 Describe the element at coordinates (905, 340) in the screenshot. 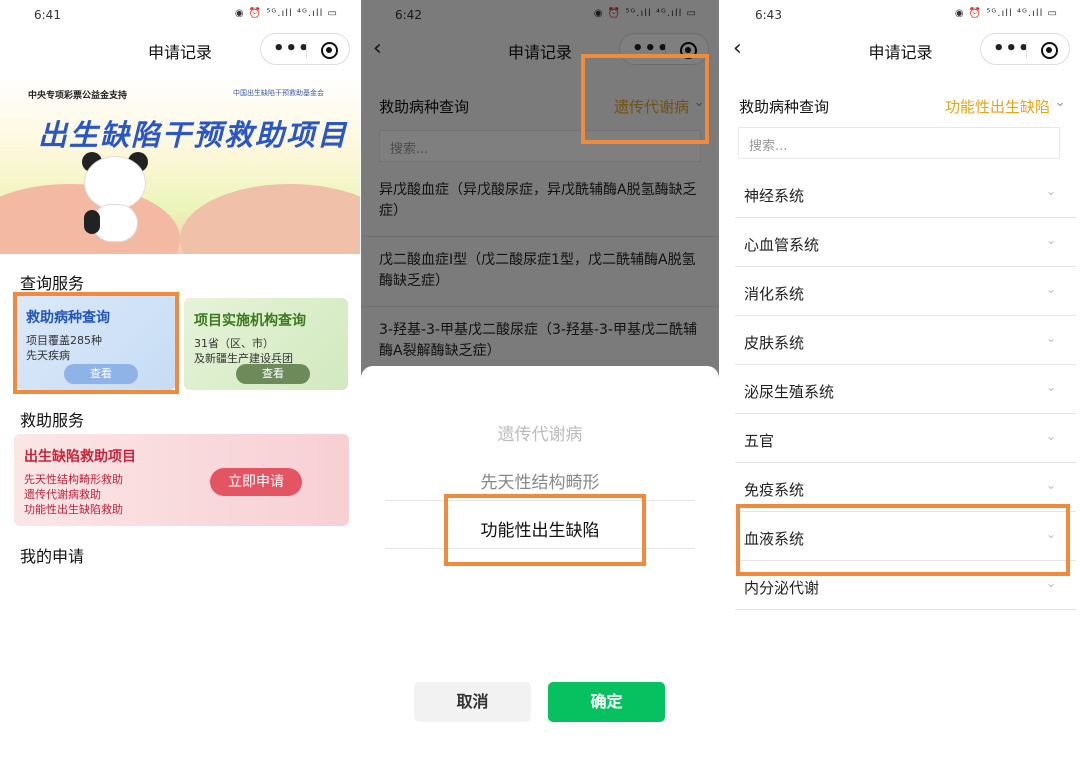

I see `category-item: 皮肤系统 ⌄` at that location.